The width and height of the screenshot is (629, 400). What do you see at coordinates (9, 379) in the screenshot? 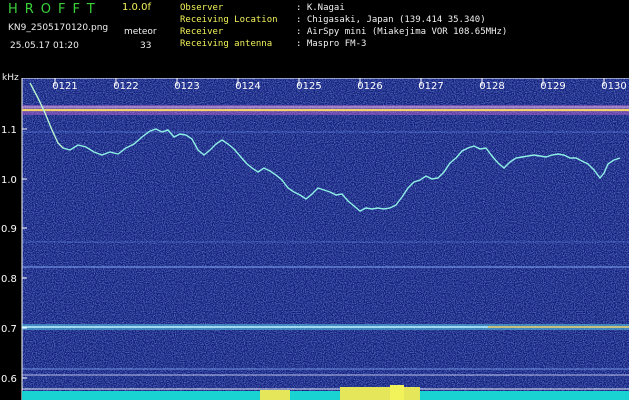
I see `freq-tick-0_6: 0.6` at bounding box center [9, 379].